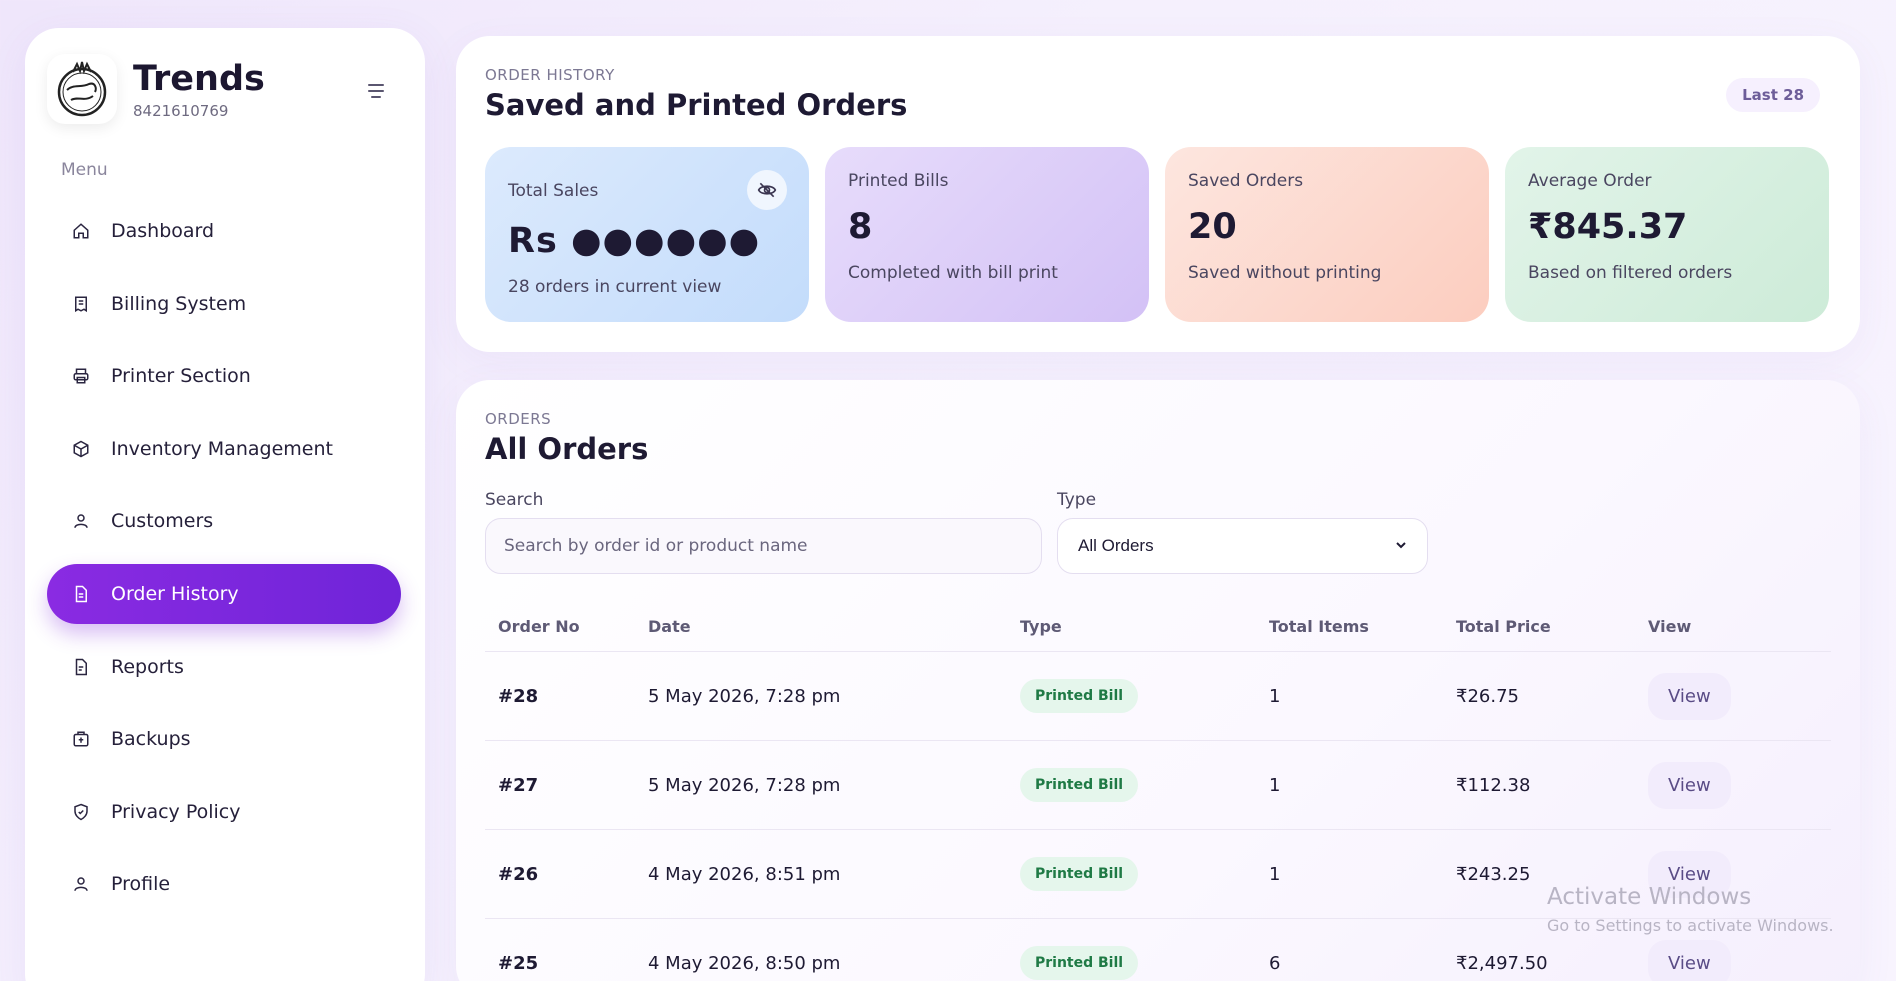  I want to click on user-icon, so click(81, 521).